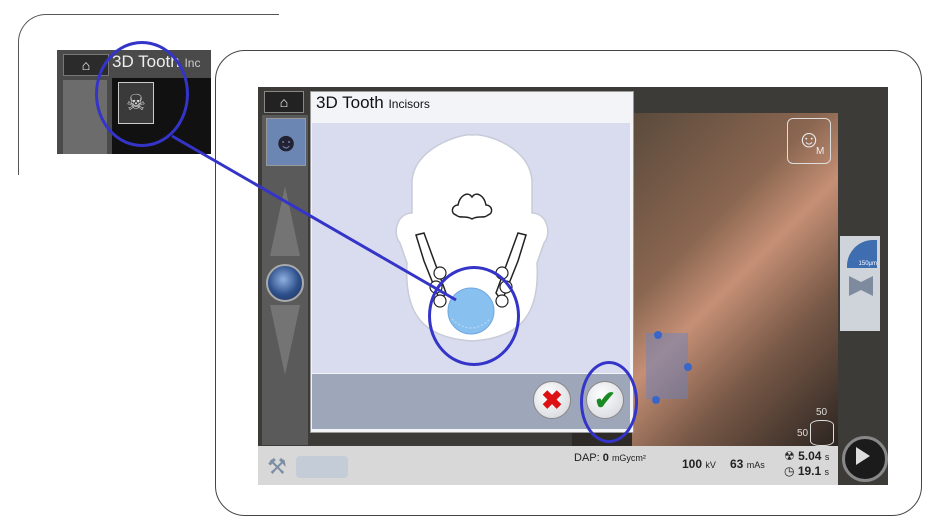 The height and width of the screenshot is (519, 927). I want to click on callout-circle-program, so click(142, 94).